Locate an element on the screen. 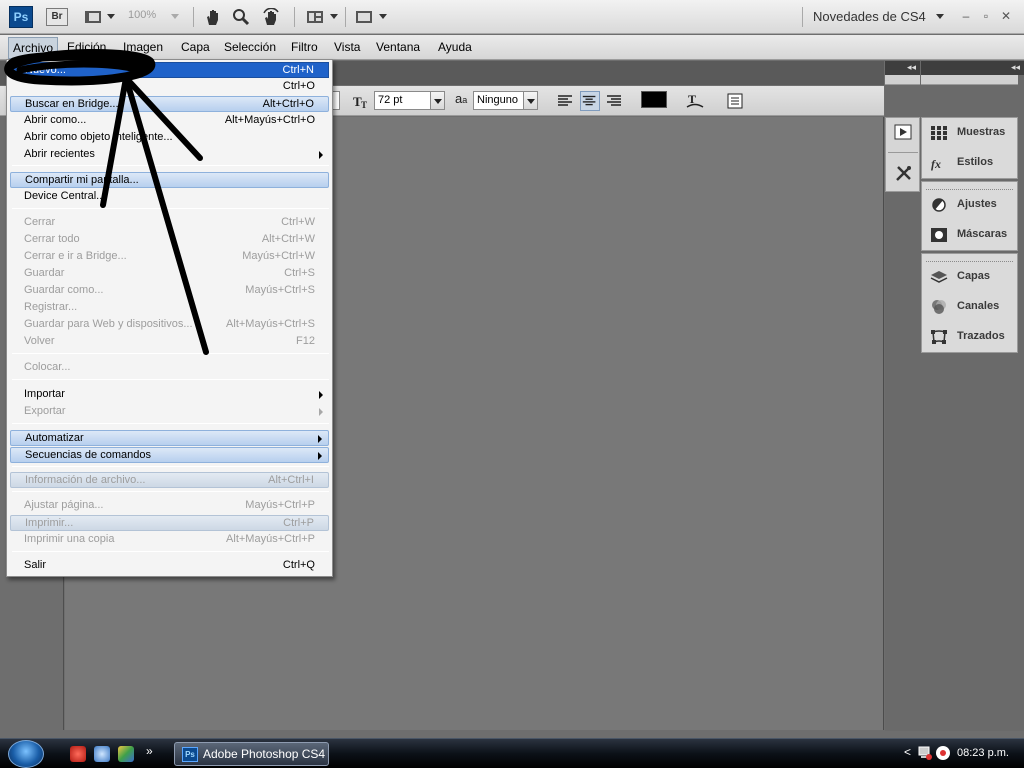 The width and height of the screenshot is (1024, 768). collapse-panels-arrow-icon: ◂◂ is located at coordinates (1015, 67).